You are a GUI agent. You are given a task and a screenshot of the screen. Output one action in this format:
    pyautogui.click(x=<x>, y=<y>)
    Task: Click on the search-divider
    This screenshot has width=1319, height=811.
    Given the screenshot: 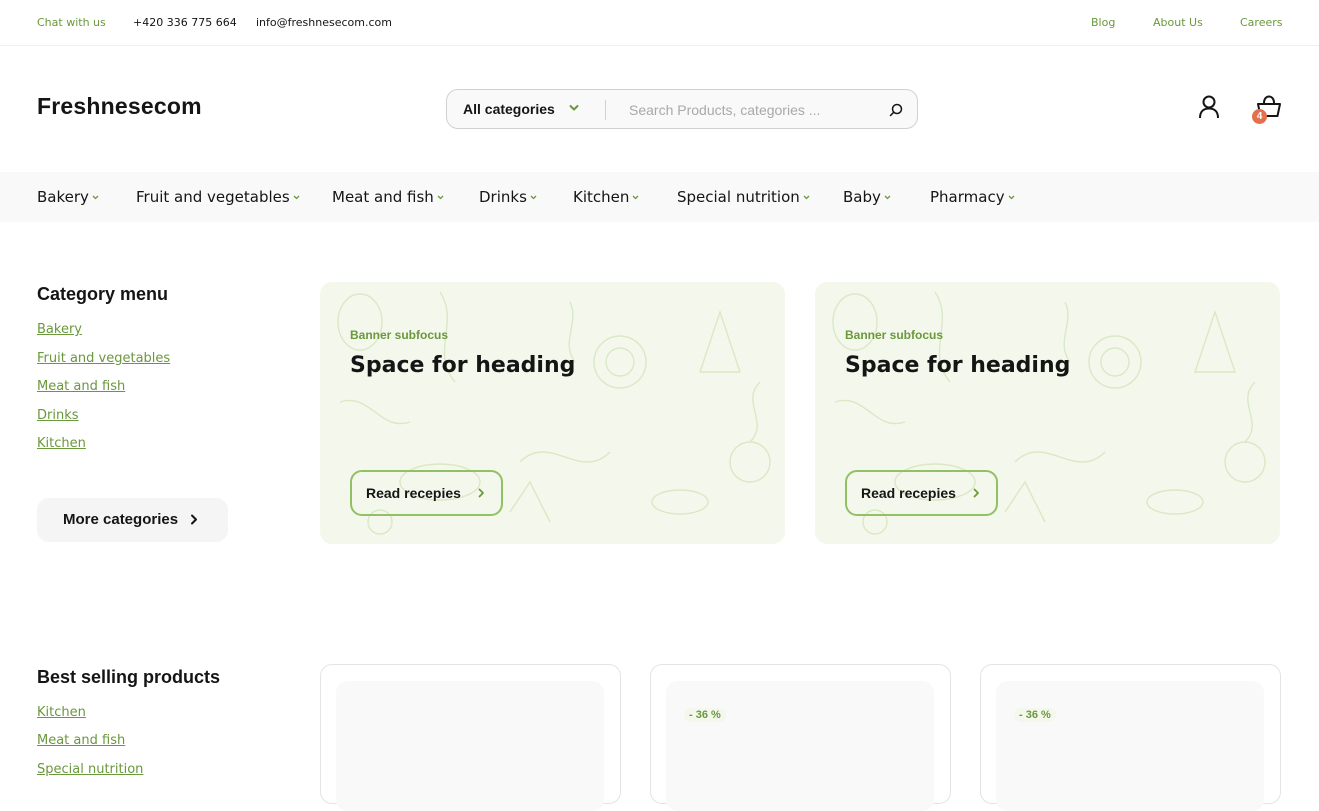 What is the action you would take?
    pyautogui.click(x=605, y=110)
    